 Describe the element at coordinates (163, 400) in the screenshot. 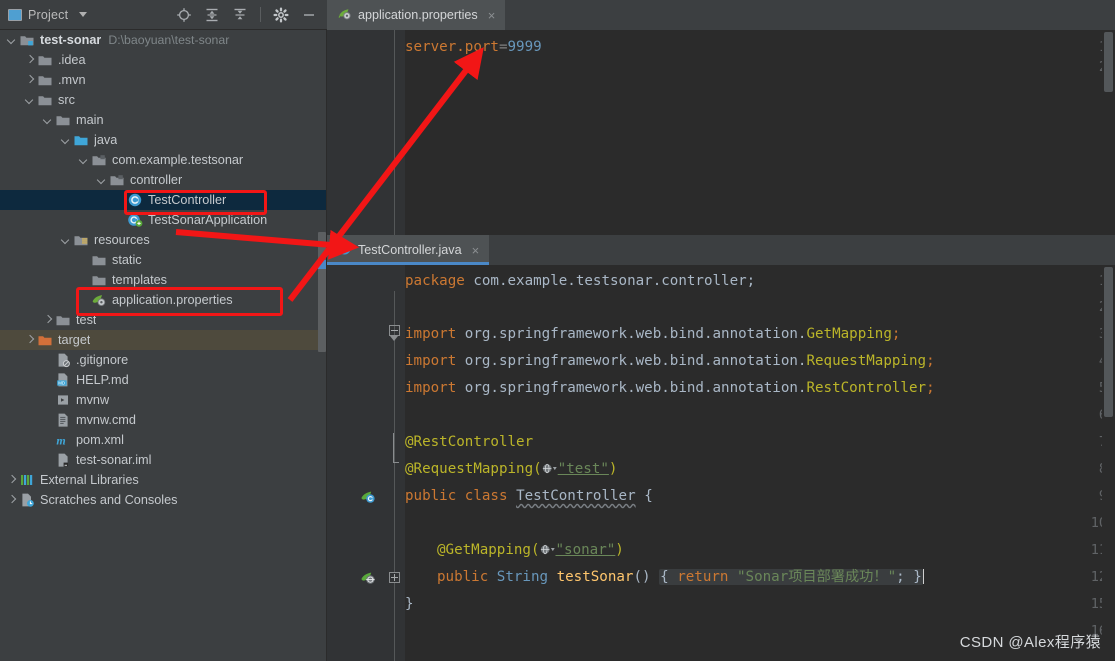

I see `tree-item-mvnw: mvnw` at that location.